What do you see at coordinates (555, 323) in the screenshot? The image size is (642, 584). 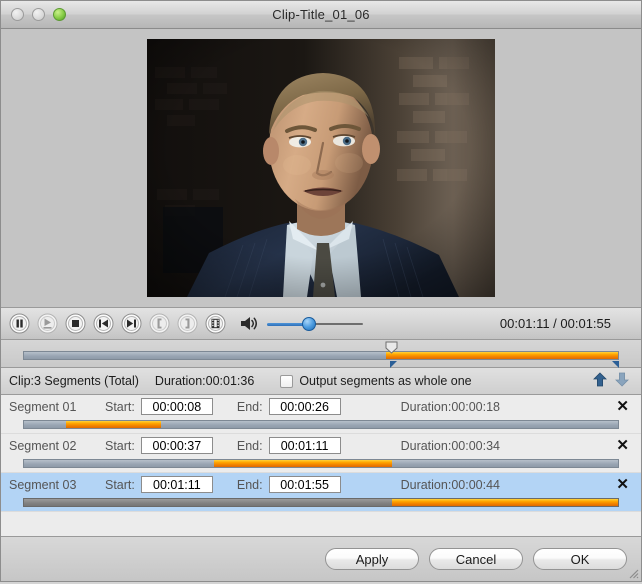 I see `time-readout: 00:01:11 / 00:01:55` at bounding box center [555, 323].